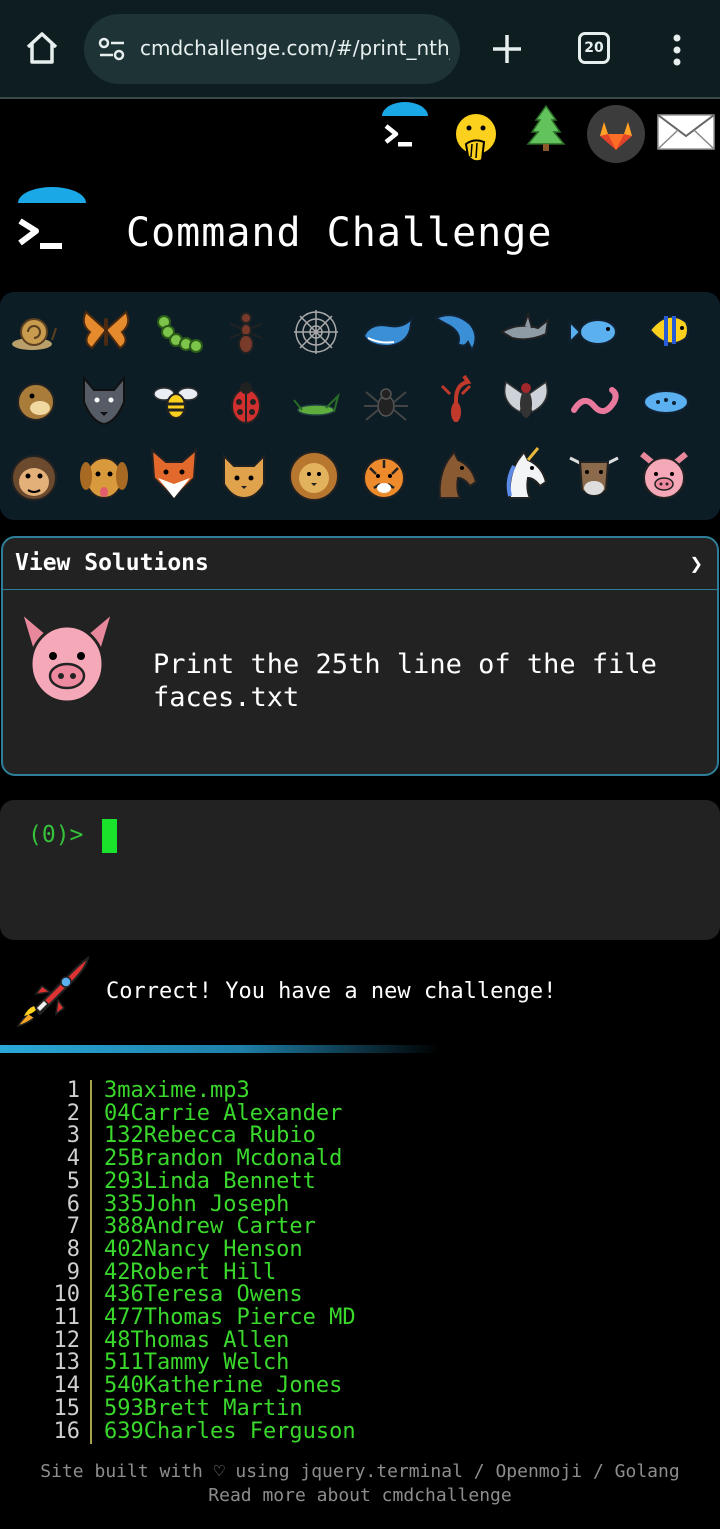 The height and width of the screenshot is (1529, 720). Describe the element at coordinates (223, 1159) in the screenshot. I see `line-text: 25Brandon Mcdonald` at that location.